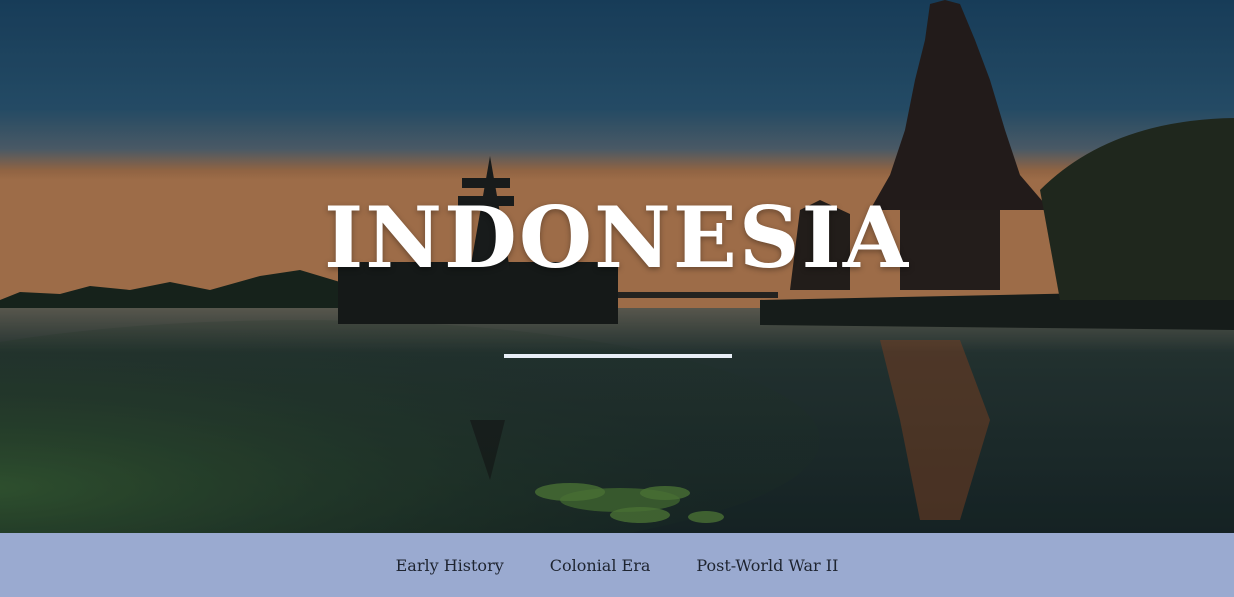 Image resolution: width=1234 pixels, height=597 pixels. I want to click on nav-link-early-history: Early History, so click(450, 565).